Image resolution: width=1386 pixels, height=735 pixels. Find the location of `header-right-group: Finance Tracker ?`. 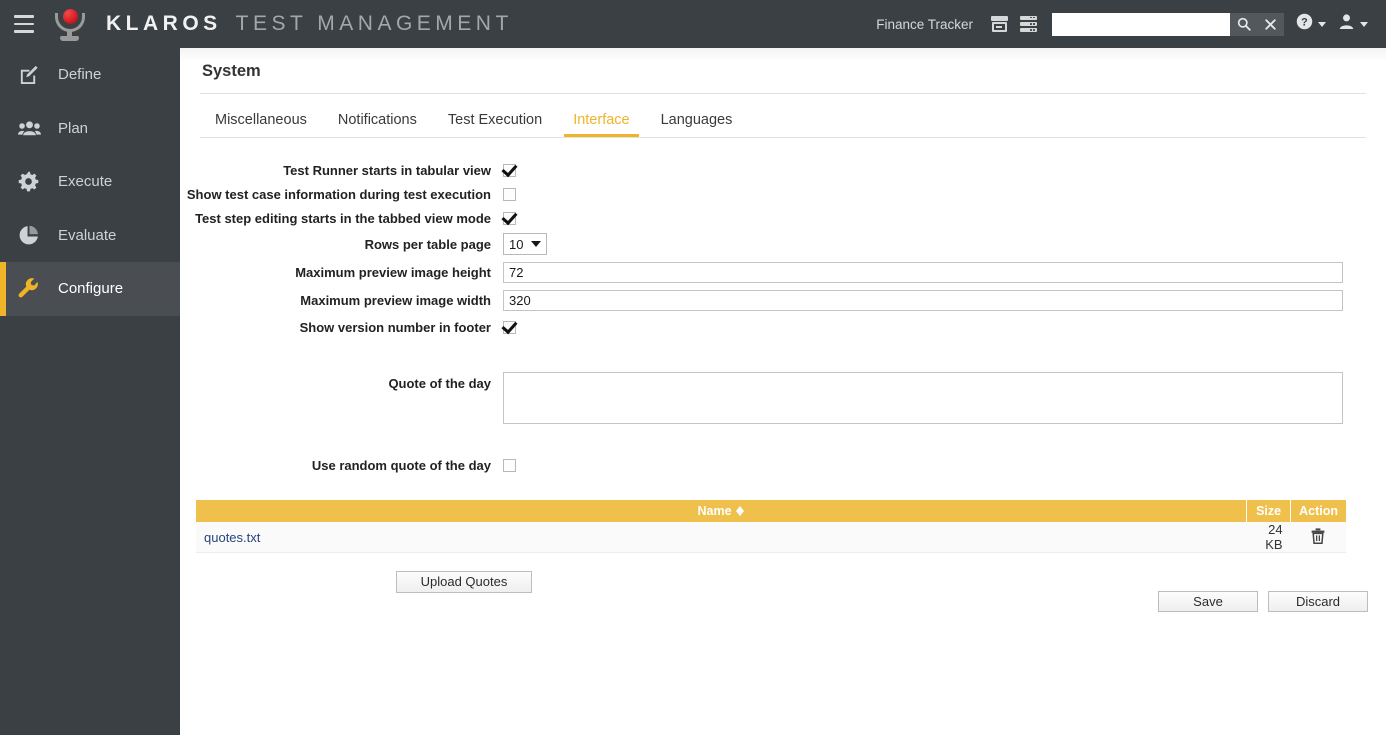

header-right-group: Finance Tracker ? is located at coordinates (1131, 24).